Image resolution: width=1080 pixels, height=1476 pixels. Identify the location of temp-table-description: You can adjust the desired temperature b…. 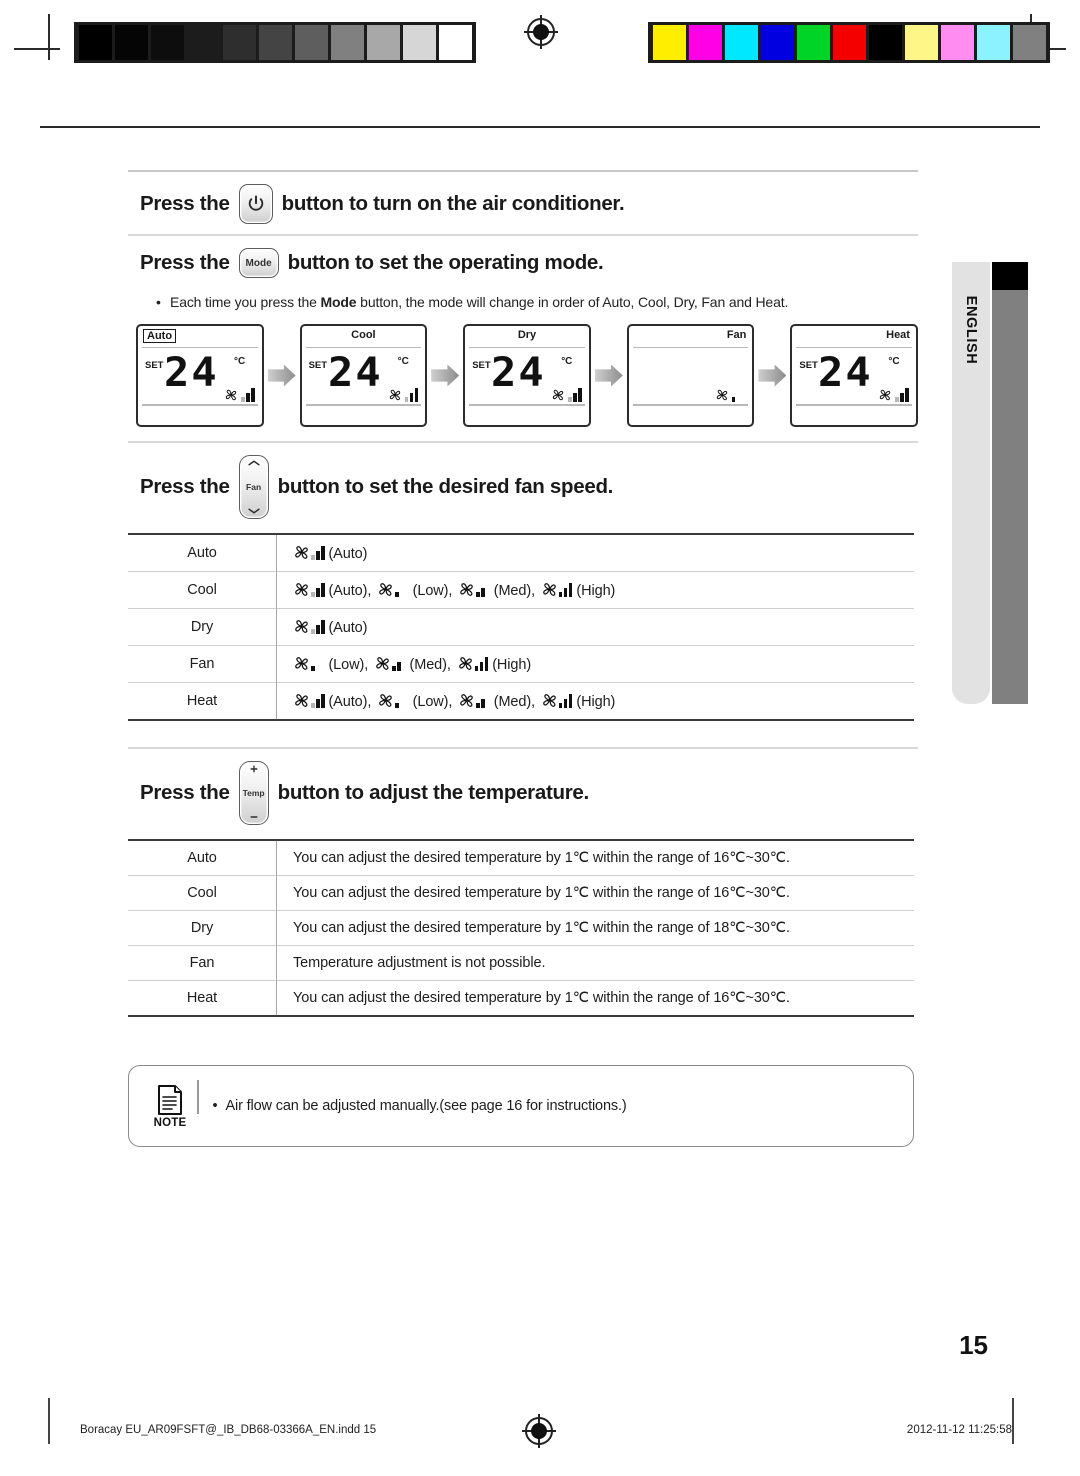
(541, 858).